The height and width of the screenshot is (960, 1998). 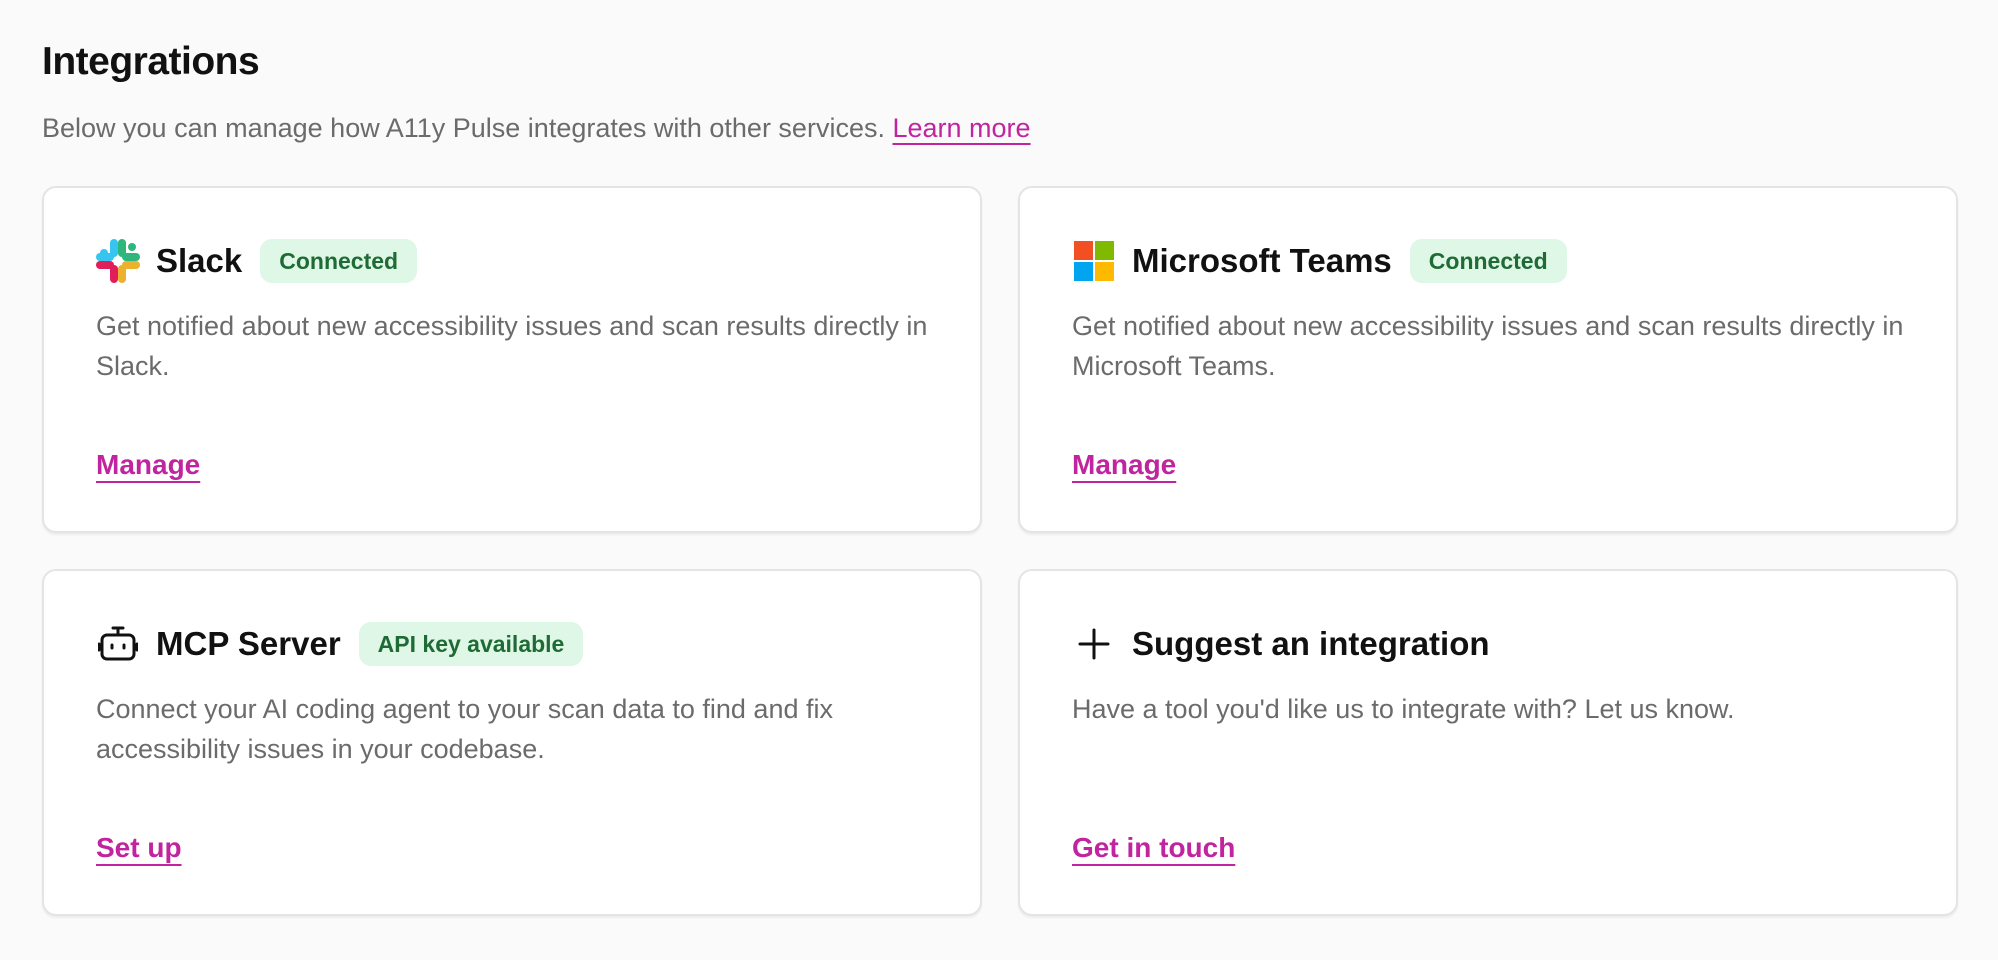 I want to click on slack-logo-icon, so click(x=118, y=261).